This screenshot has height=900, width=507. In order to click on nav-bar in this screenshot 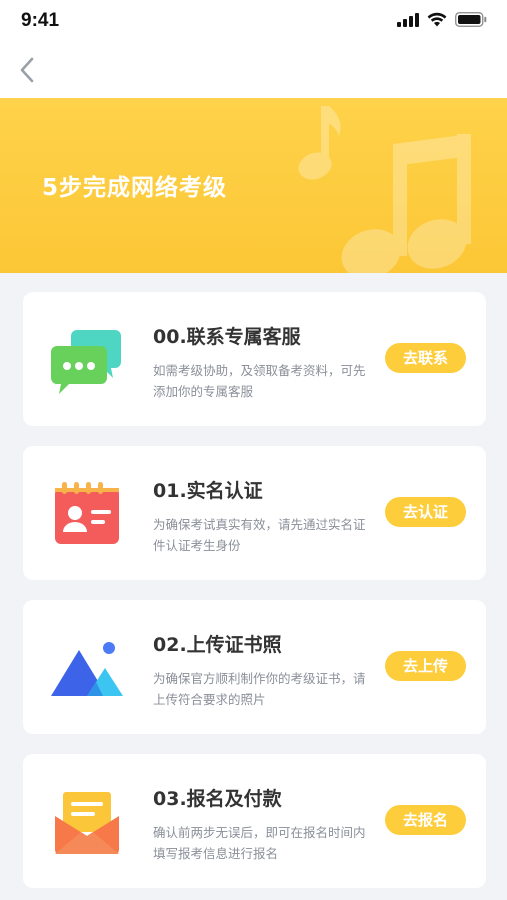, I will do `click(253, 71)`.